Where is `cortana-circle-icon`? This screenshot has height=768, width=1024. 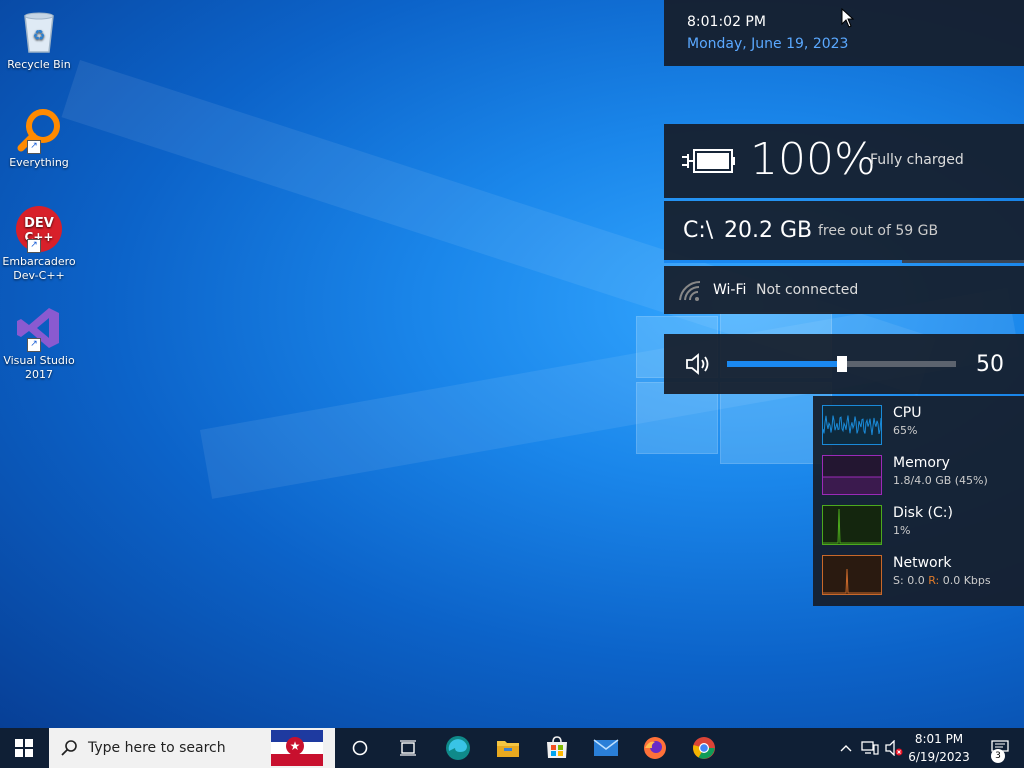 cortana-circle-icon is located at coordinates (360, 748).